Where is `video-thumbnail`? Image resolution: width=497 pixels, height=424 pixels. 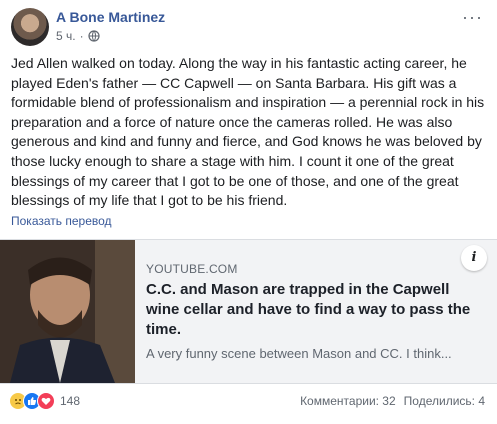
video-thumbnail is located at coordinates (67, 311).